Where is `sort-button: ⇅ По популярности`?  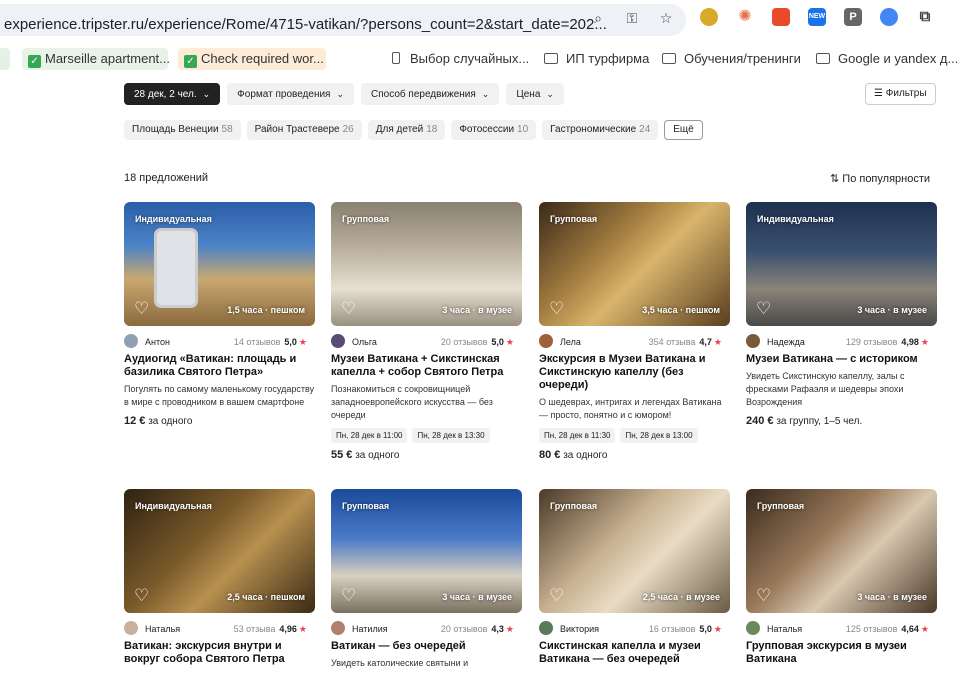
sort-button: ⇅ По популярности is located at coordinates (880, 178).